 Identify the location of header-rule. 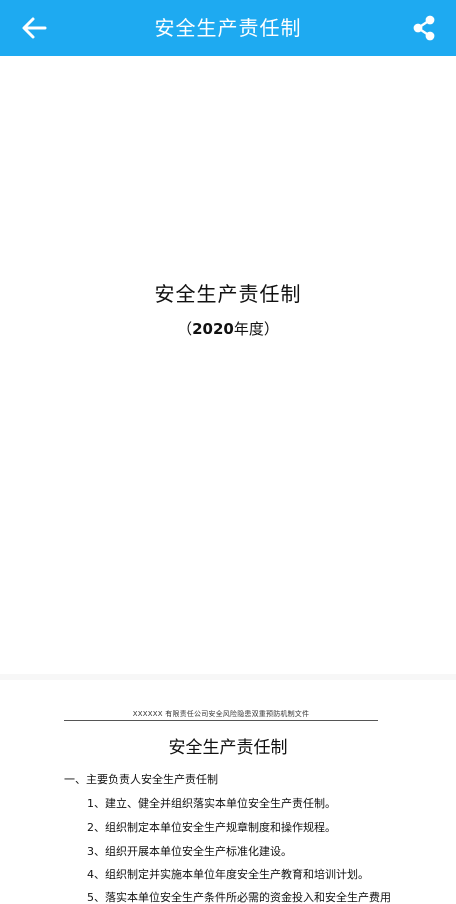
(221, 720).